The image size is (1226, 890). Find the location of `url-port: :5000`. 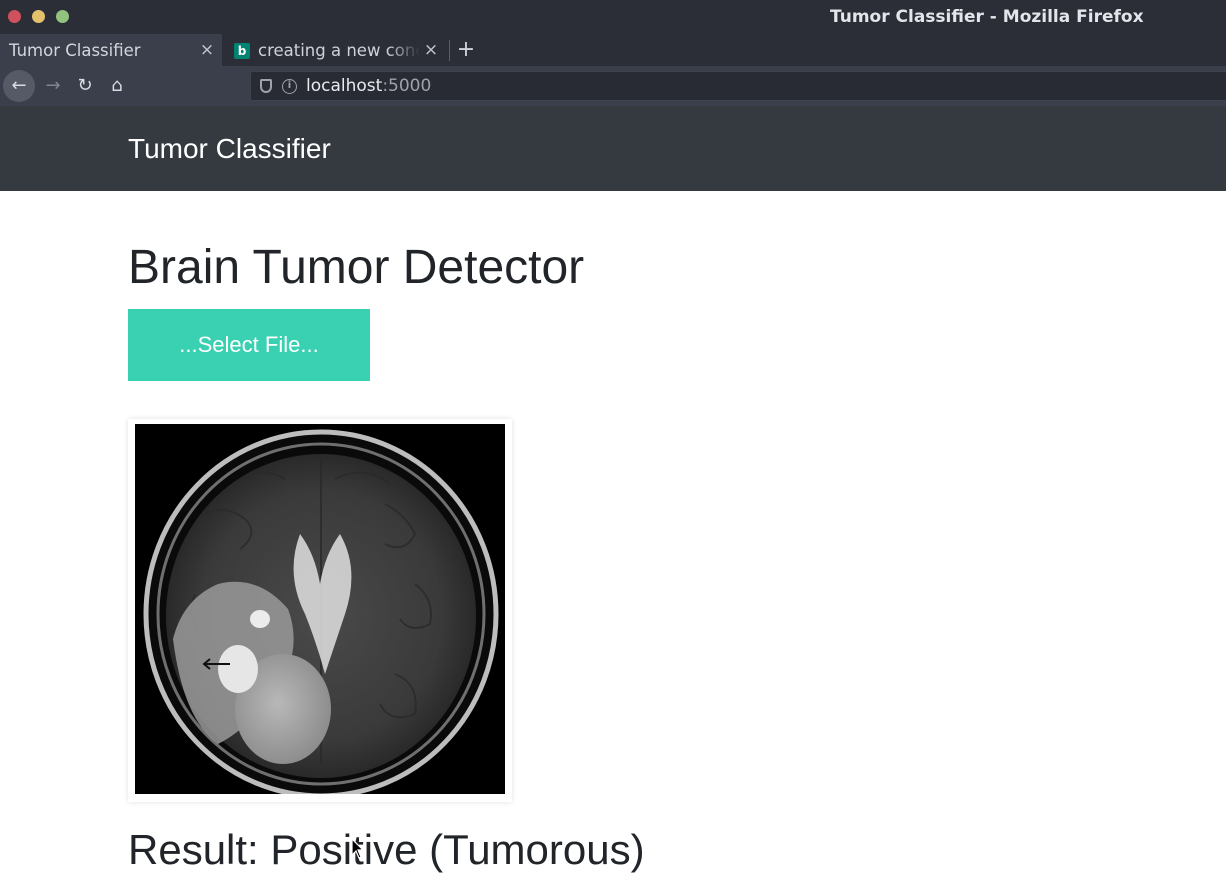

url-port: :5000 is located at coordinates (407, 86).